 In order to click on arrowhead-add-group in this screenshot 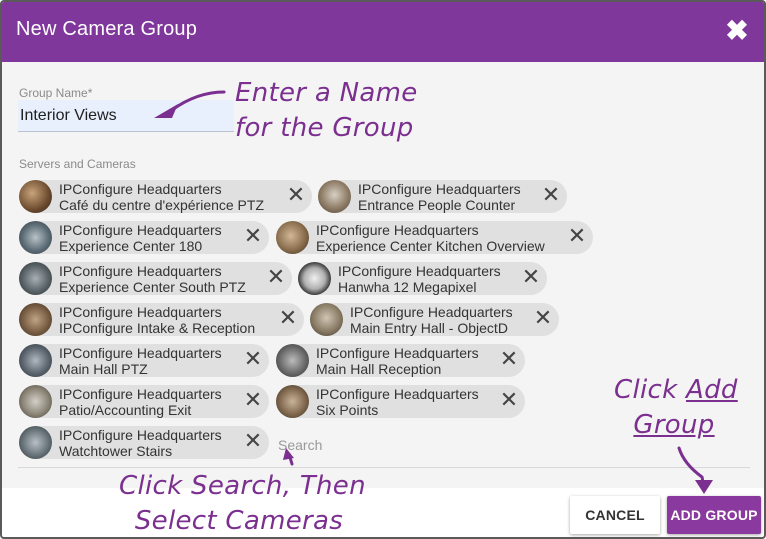, I will do `click(704, 487)`.